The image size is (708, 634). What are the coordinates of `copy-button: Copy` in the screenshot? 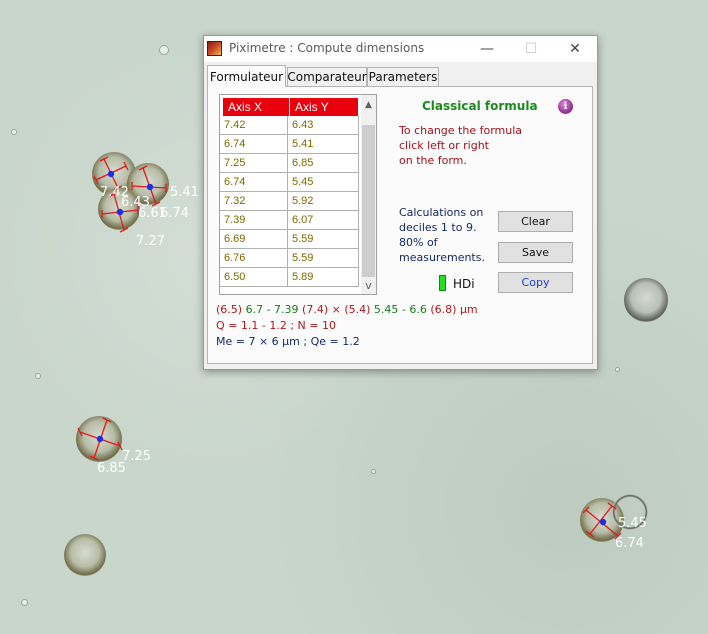 It's located at (535, 282).